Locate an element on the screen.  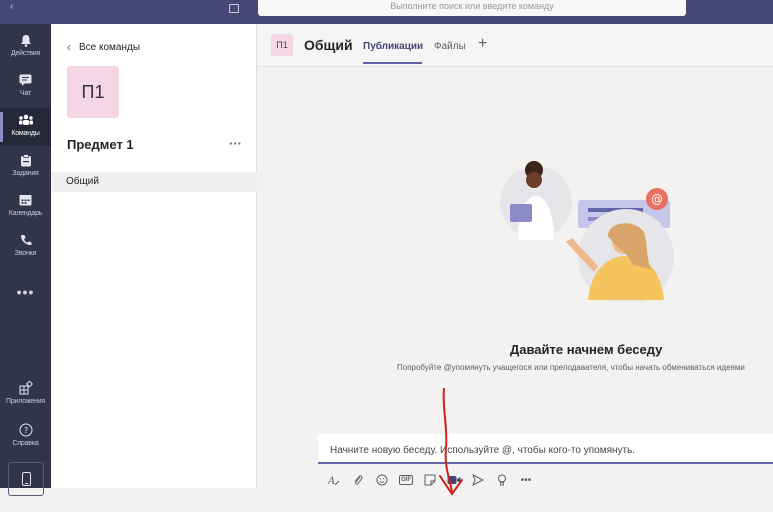
more-options-button: ••• is located at coordinates (526, 480).